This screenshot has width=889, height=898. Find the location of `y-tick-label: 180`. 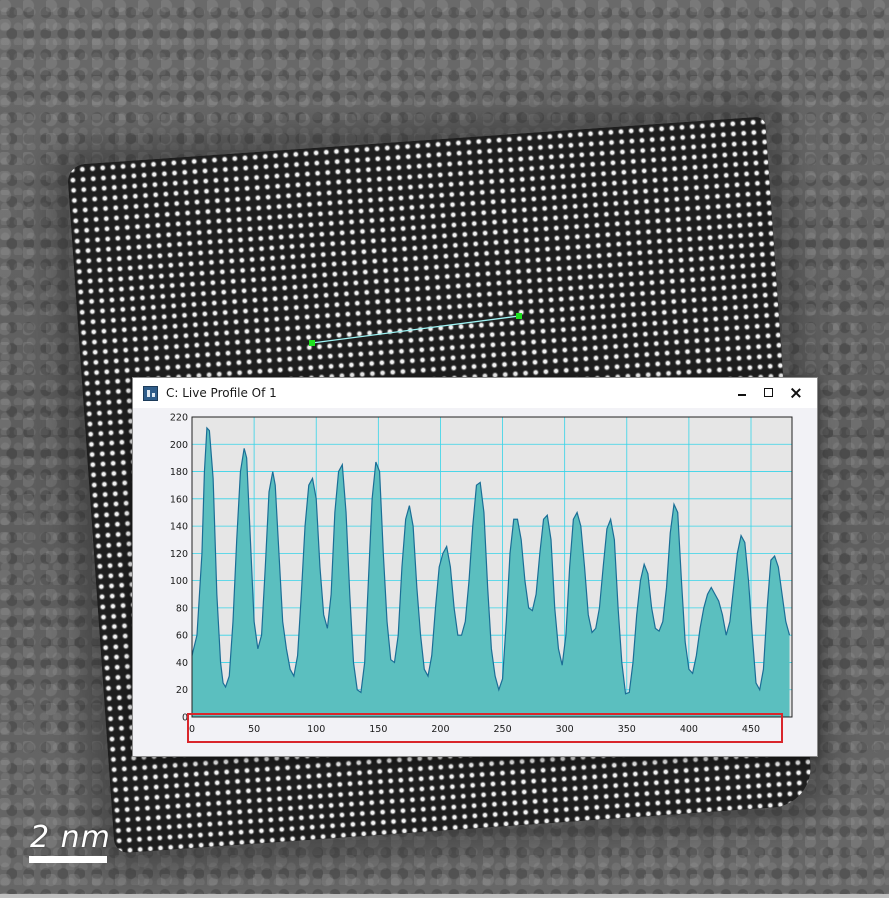

y-tick-label: 180 is located at coordinates (179, 472).